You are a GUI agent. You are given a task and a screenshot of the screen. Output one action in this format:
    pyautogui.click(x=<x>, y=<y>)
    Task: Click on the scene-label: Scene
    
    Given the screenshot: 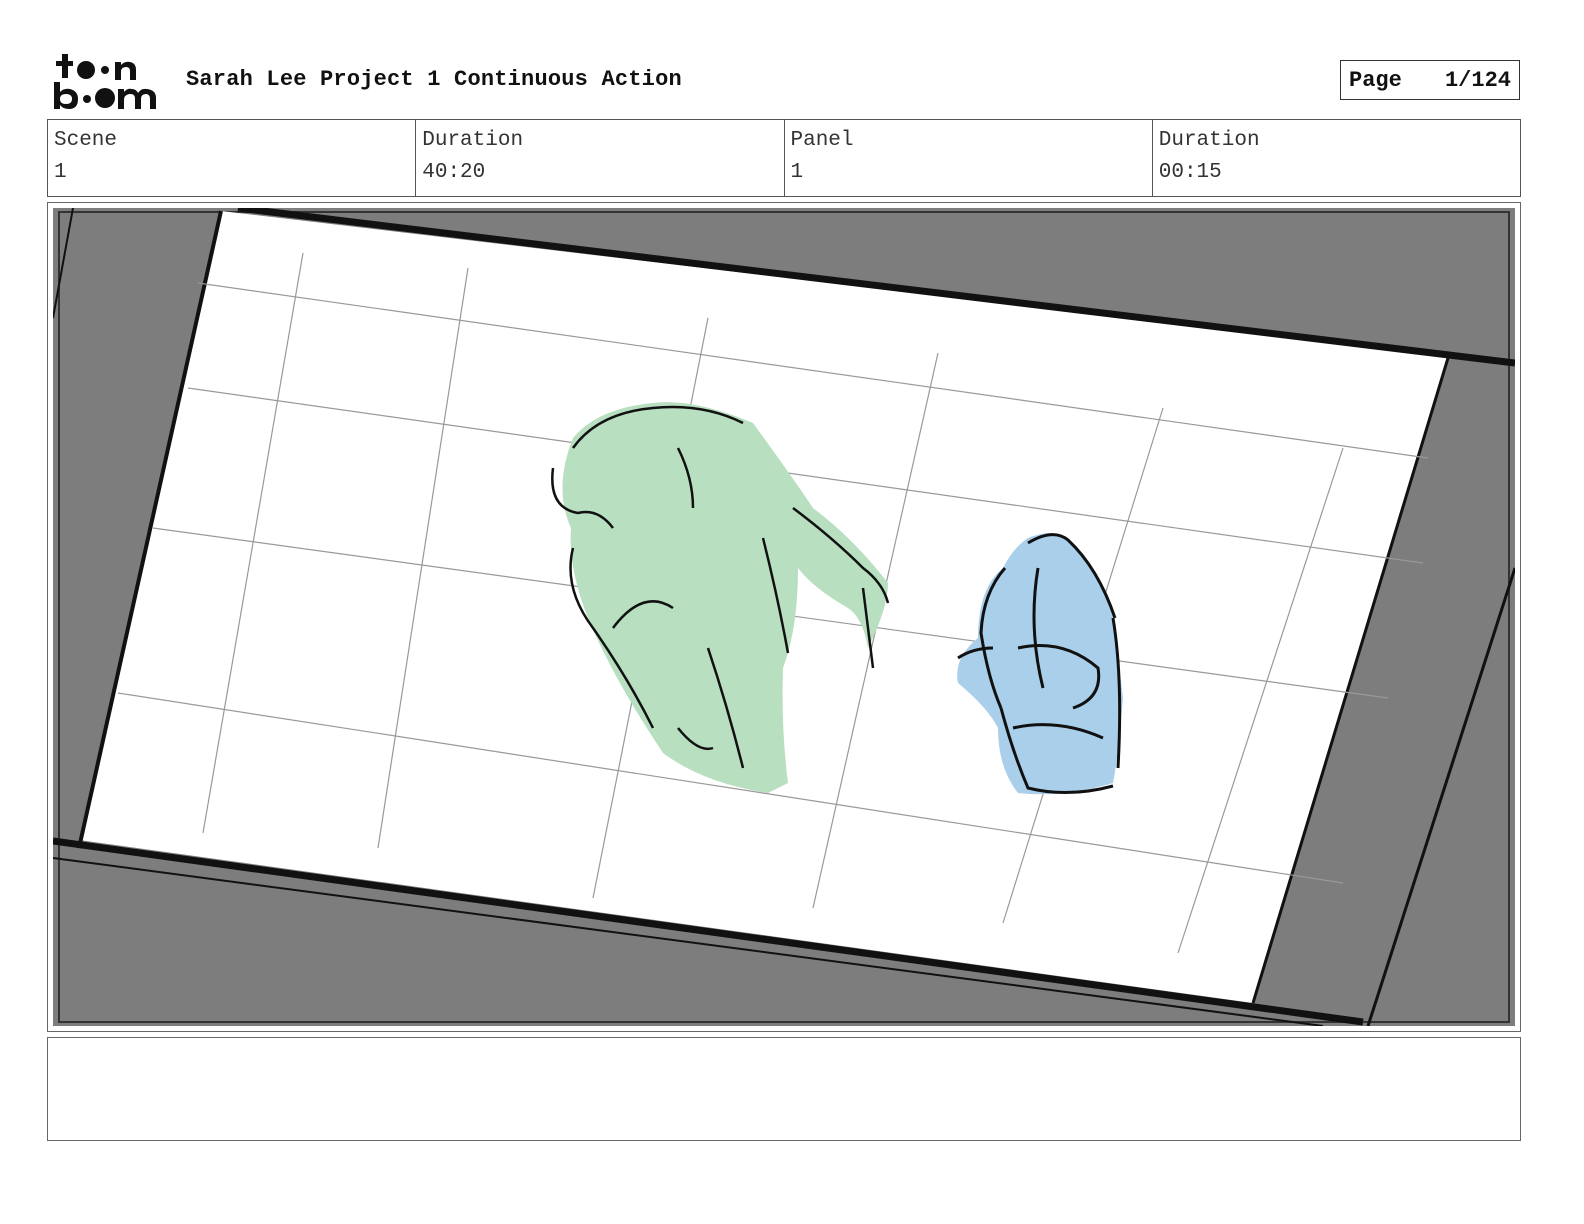 What is the action you would take?
    pyautogui.click(x=86, y=140)
    